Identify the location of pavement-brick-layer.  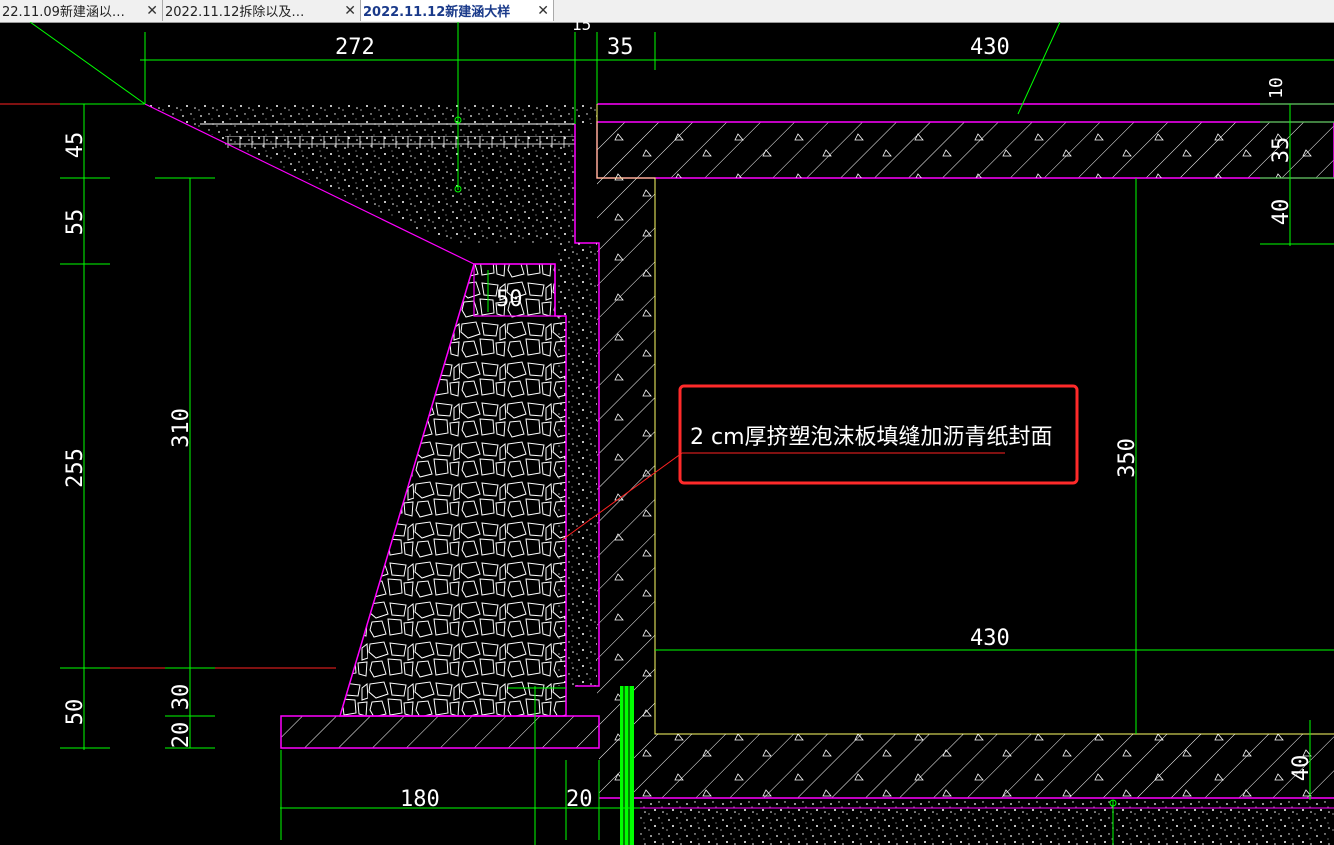
(400, 142).